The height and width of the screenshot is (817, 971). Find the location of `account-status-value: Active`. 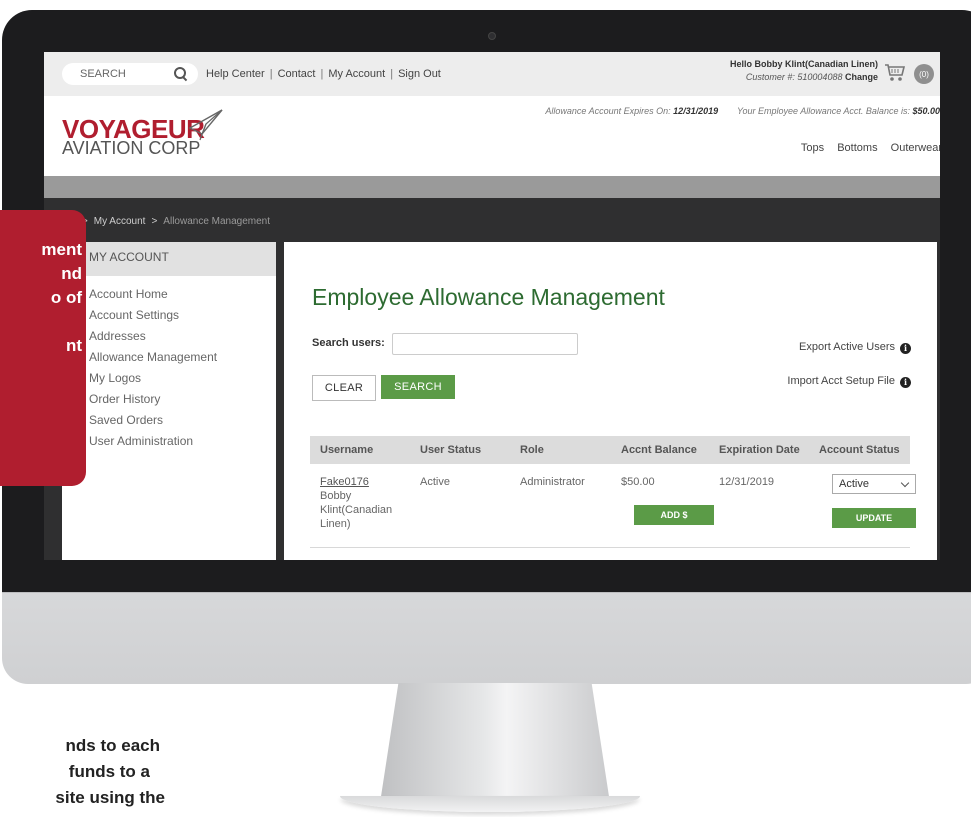

account-status-value: Active is located at coordinates (854, 484).